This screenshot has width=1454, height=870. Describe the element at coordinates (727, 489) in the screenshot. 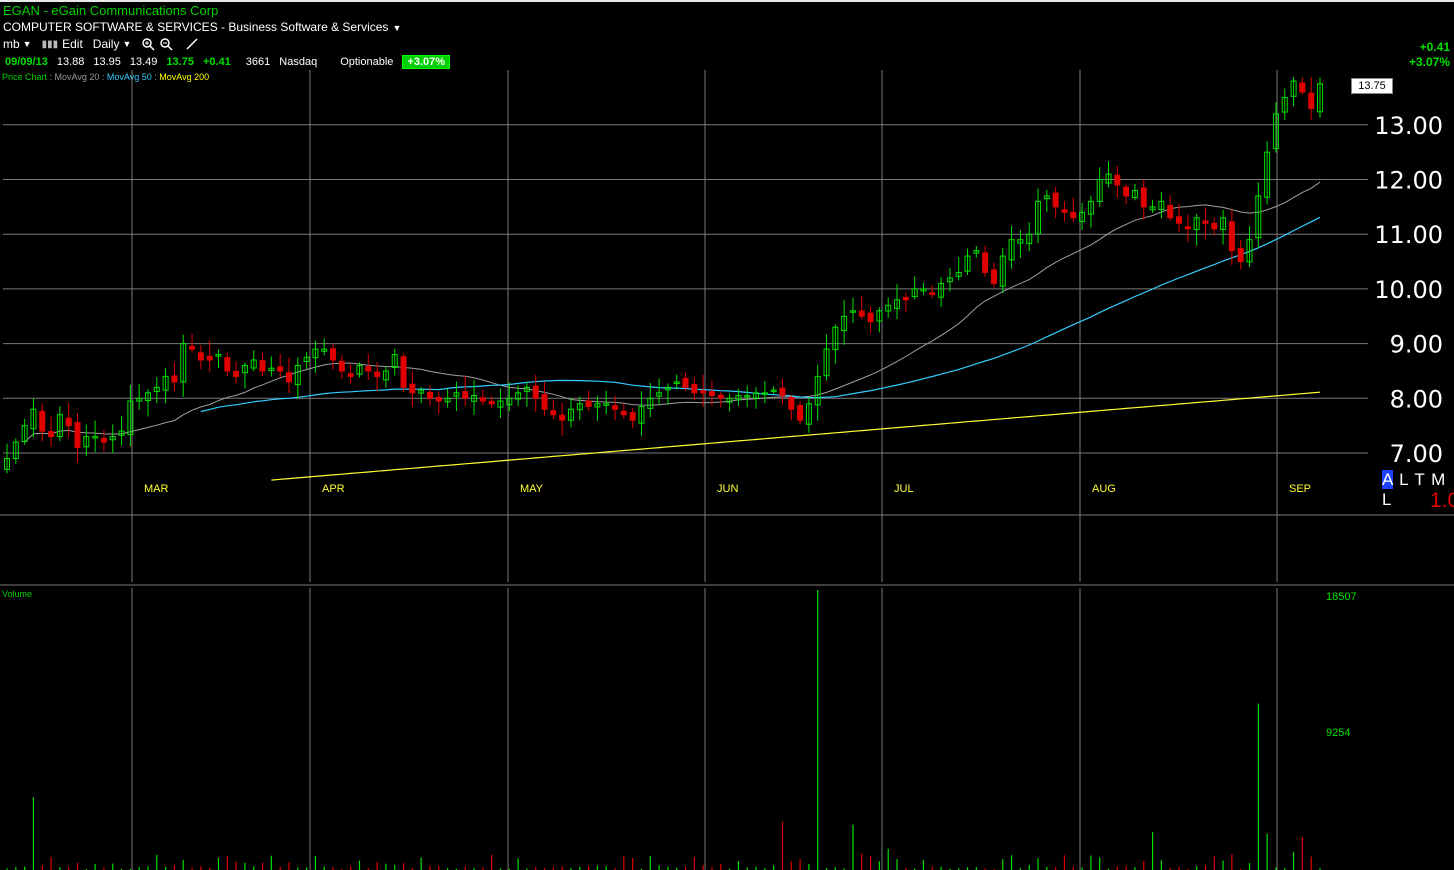

I see `x-tick-label: JUN` at that location.